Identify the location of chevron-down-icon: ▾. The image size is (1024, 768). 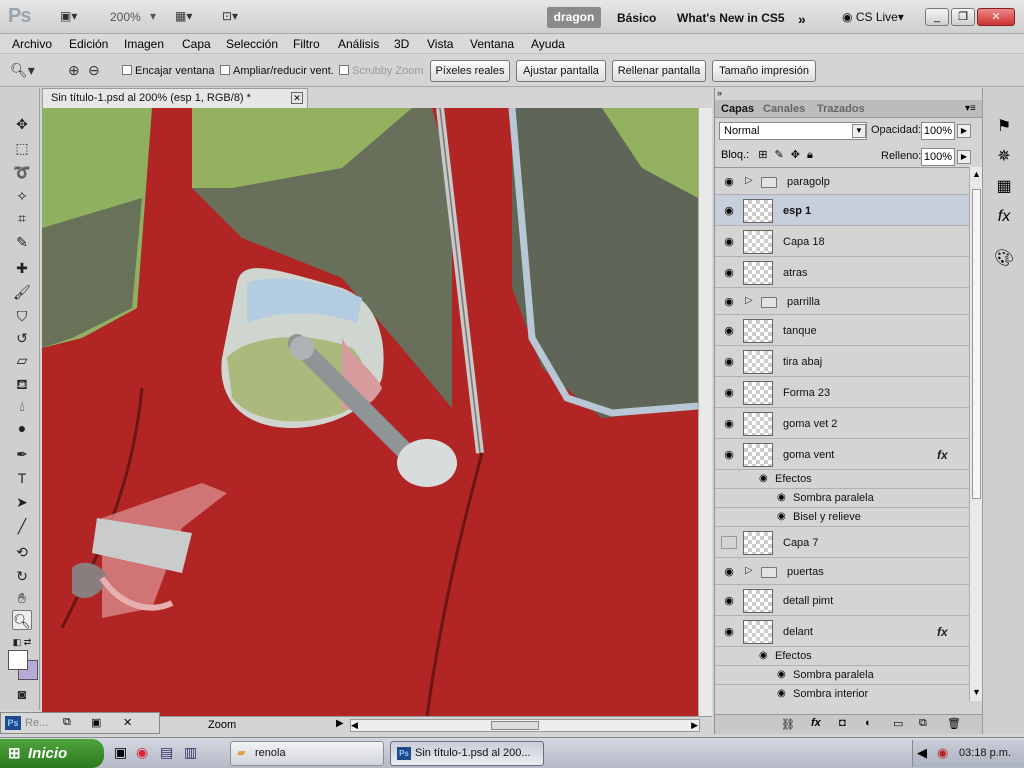
(153, 17).